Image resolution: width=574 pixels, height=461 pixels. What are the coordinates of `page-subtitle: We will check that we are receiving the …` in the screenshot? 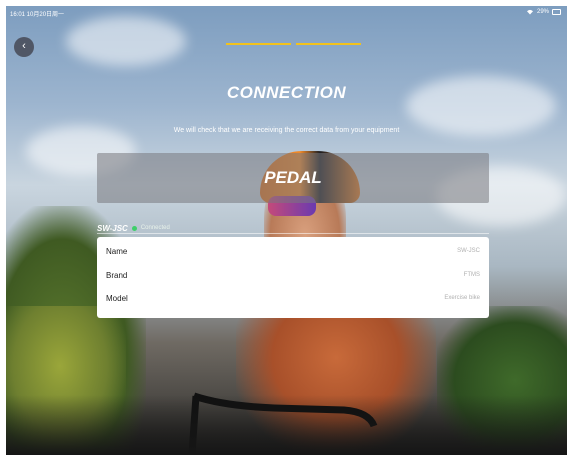 It's located at (286, 130).